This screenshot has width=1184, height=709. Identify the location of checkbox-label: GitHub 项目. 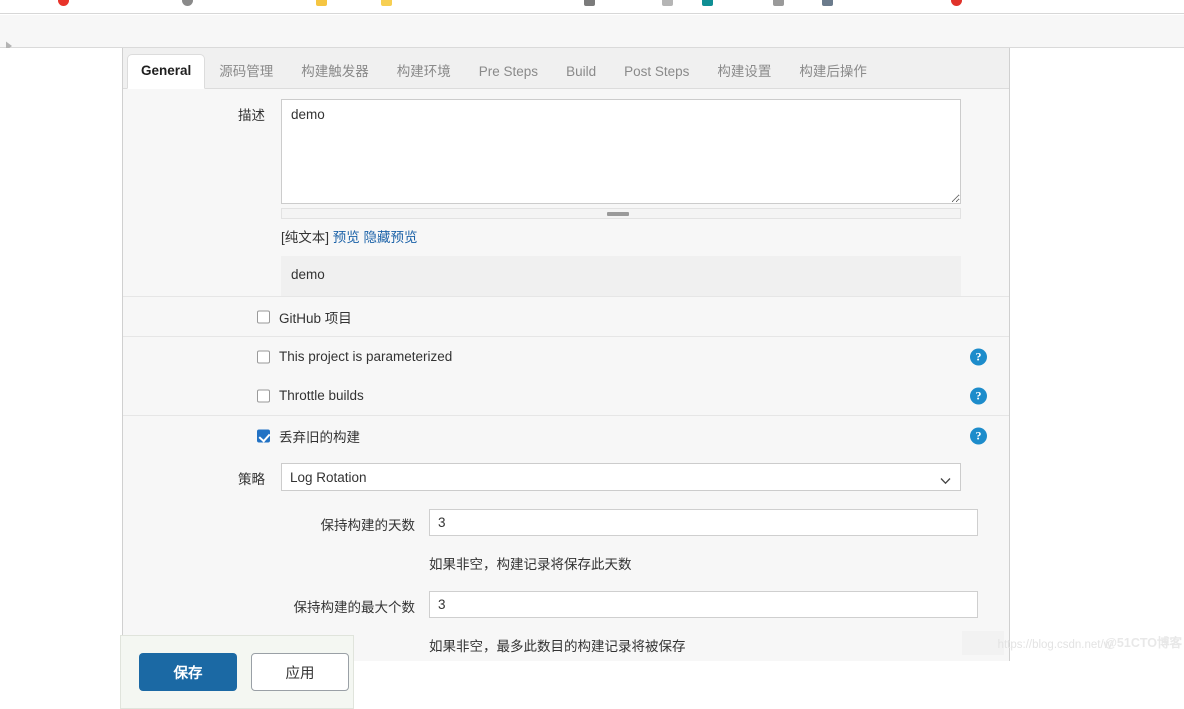
(315, 317).